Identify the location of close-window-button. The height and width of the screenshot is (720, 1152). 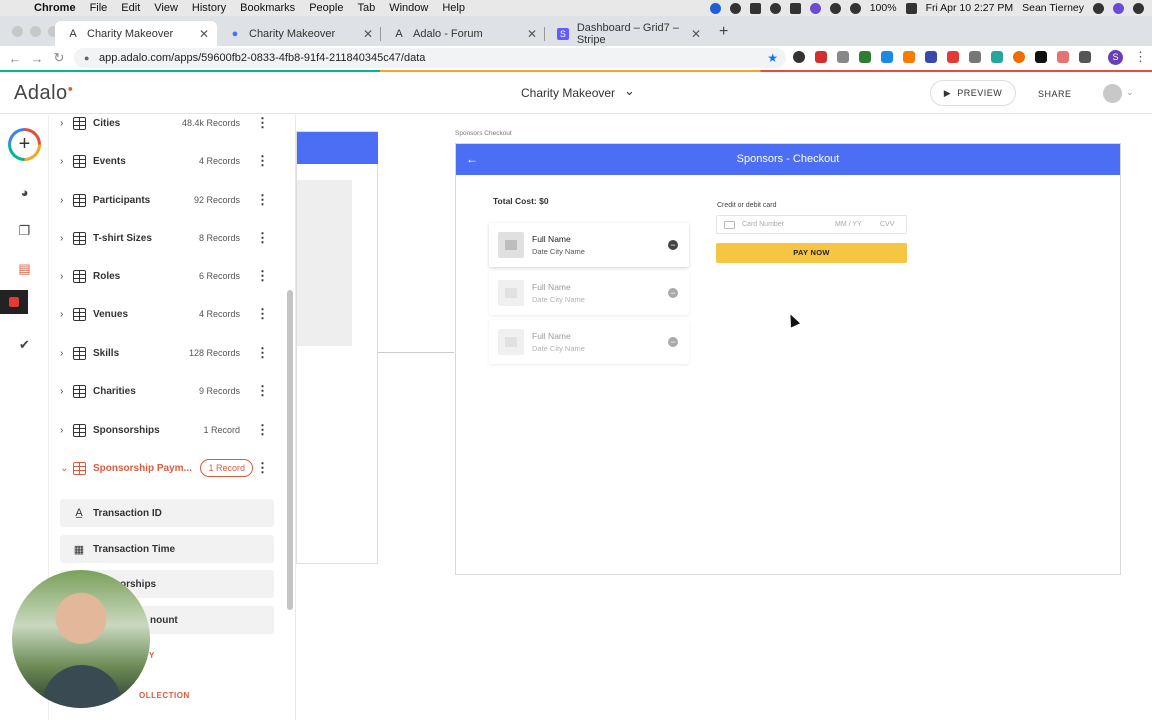
(17, 31).